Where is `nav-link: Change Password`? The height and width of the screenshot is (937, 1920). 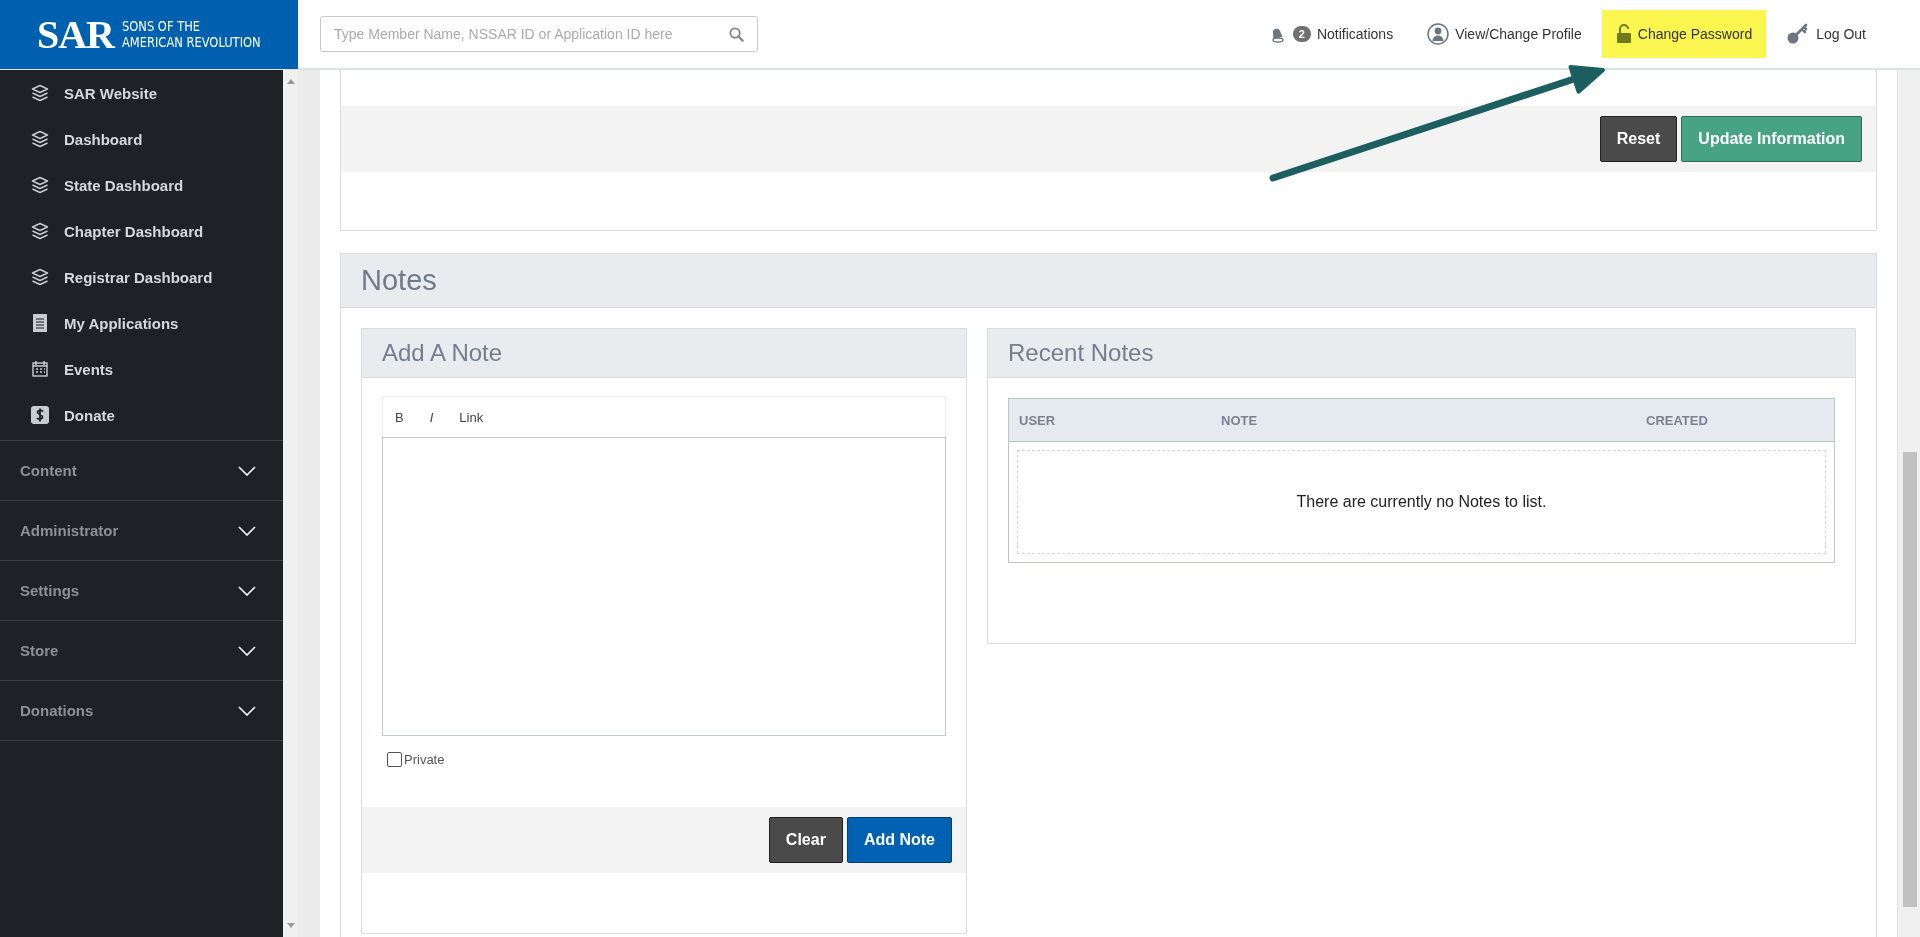 nav-link: Change Password is located at coordinates (1684, 34).